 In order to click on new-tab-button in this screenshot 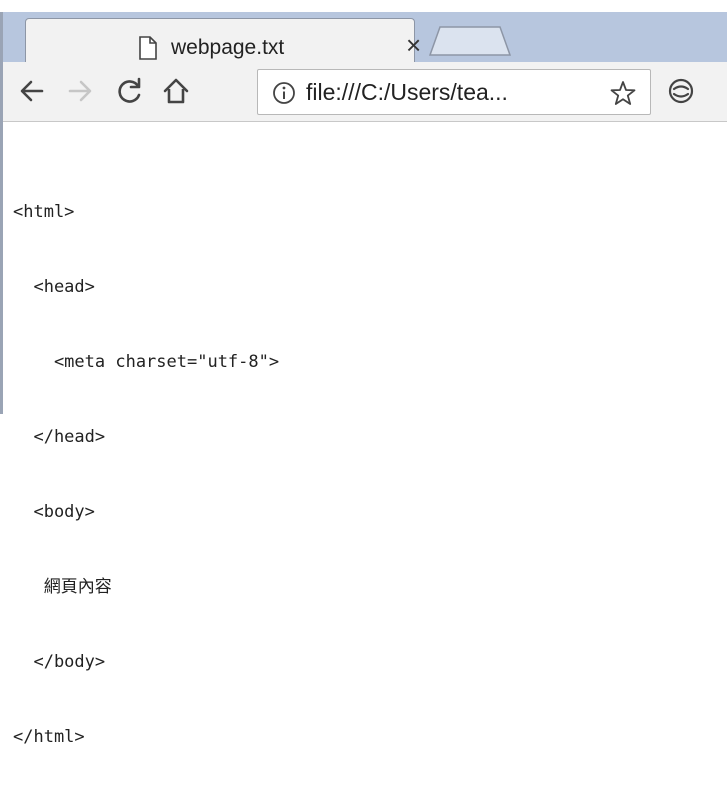, I will do `click(470, 41)`.